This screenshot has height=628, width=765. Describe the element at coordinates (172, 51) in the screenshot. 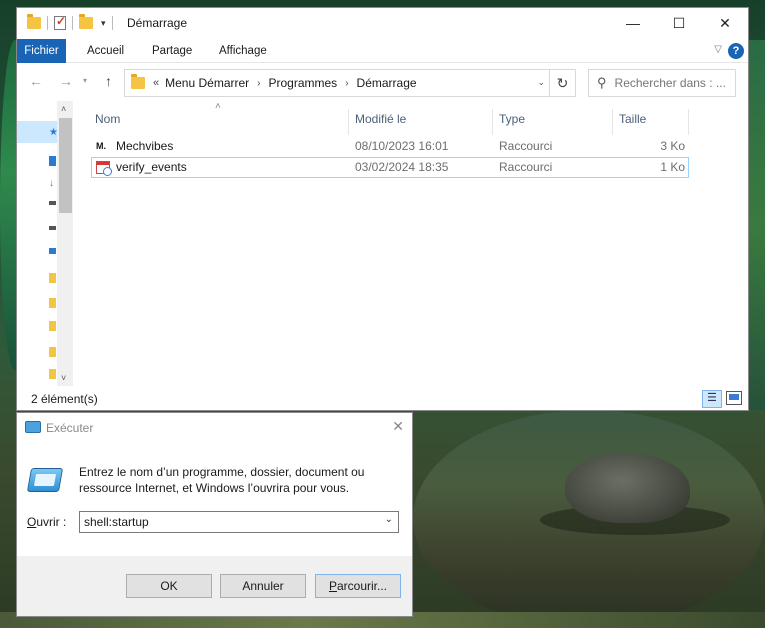

I see `tab-share: Partage` at that location.